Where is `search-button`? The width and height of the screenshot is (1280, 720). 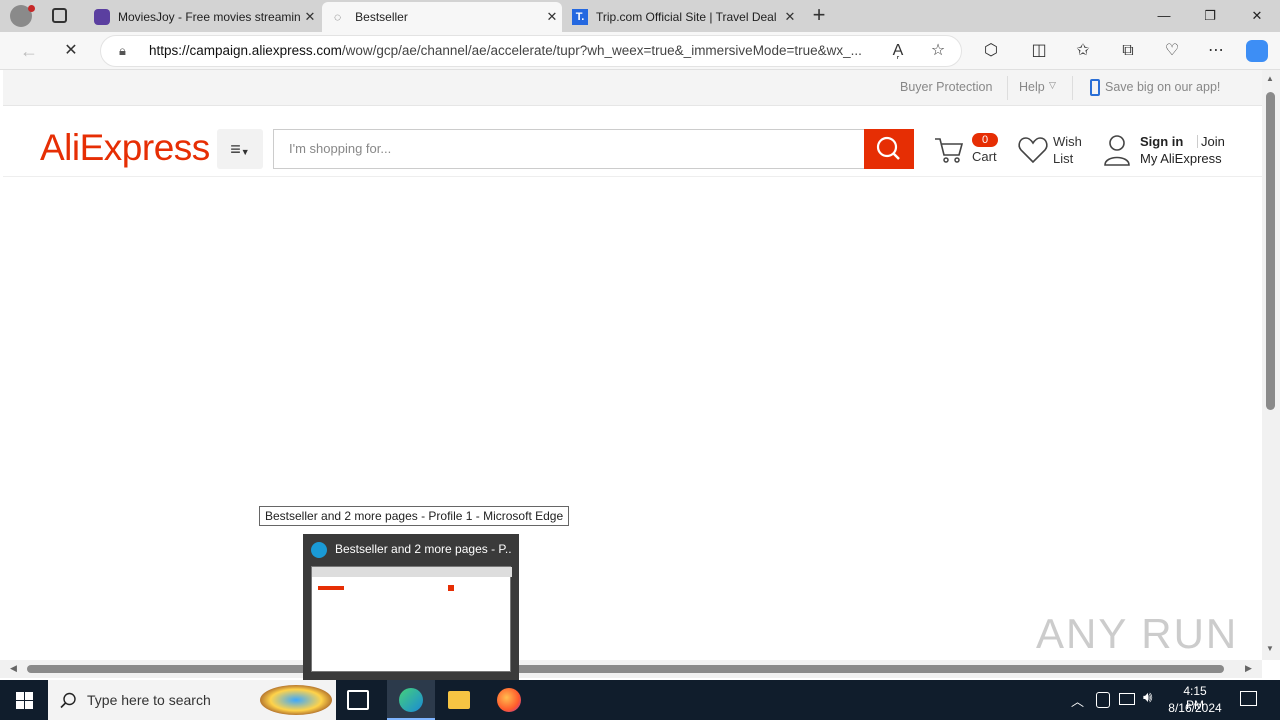 search-button is located at coordinates (889, 149).